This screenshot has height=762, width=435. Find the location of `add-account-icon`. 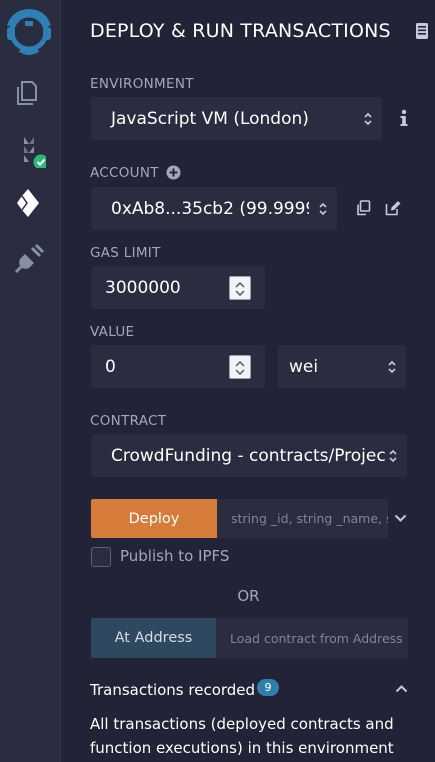

add-account-icon is located at coordinates (173, 172).